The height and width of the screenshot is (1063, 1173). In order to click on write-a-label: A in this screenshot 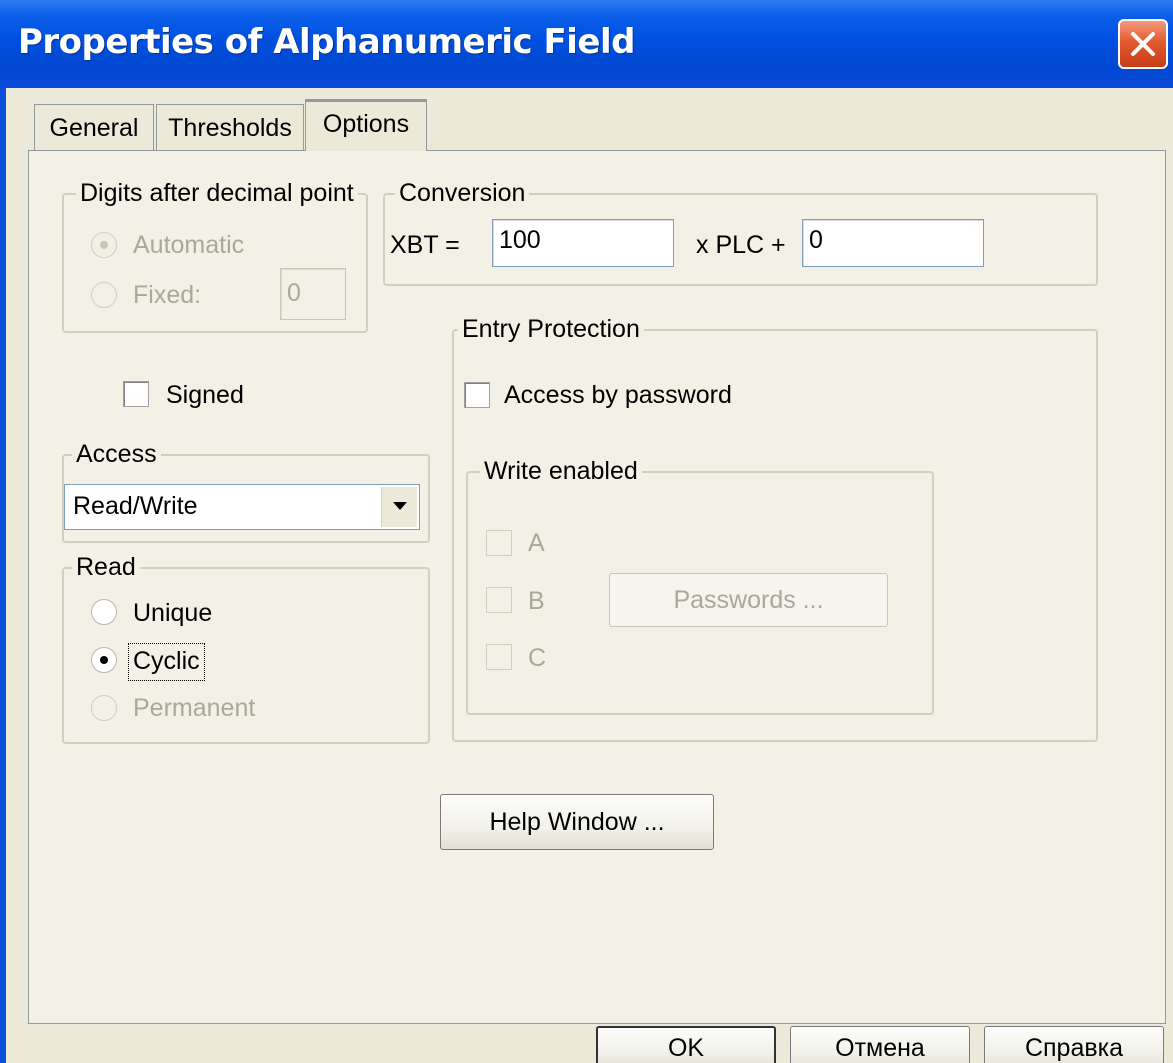, I will do `click(536, 543)`.